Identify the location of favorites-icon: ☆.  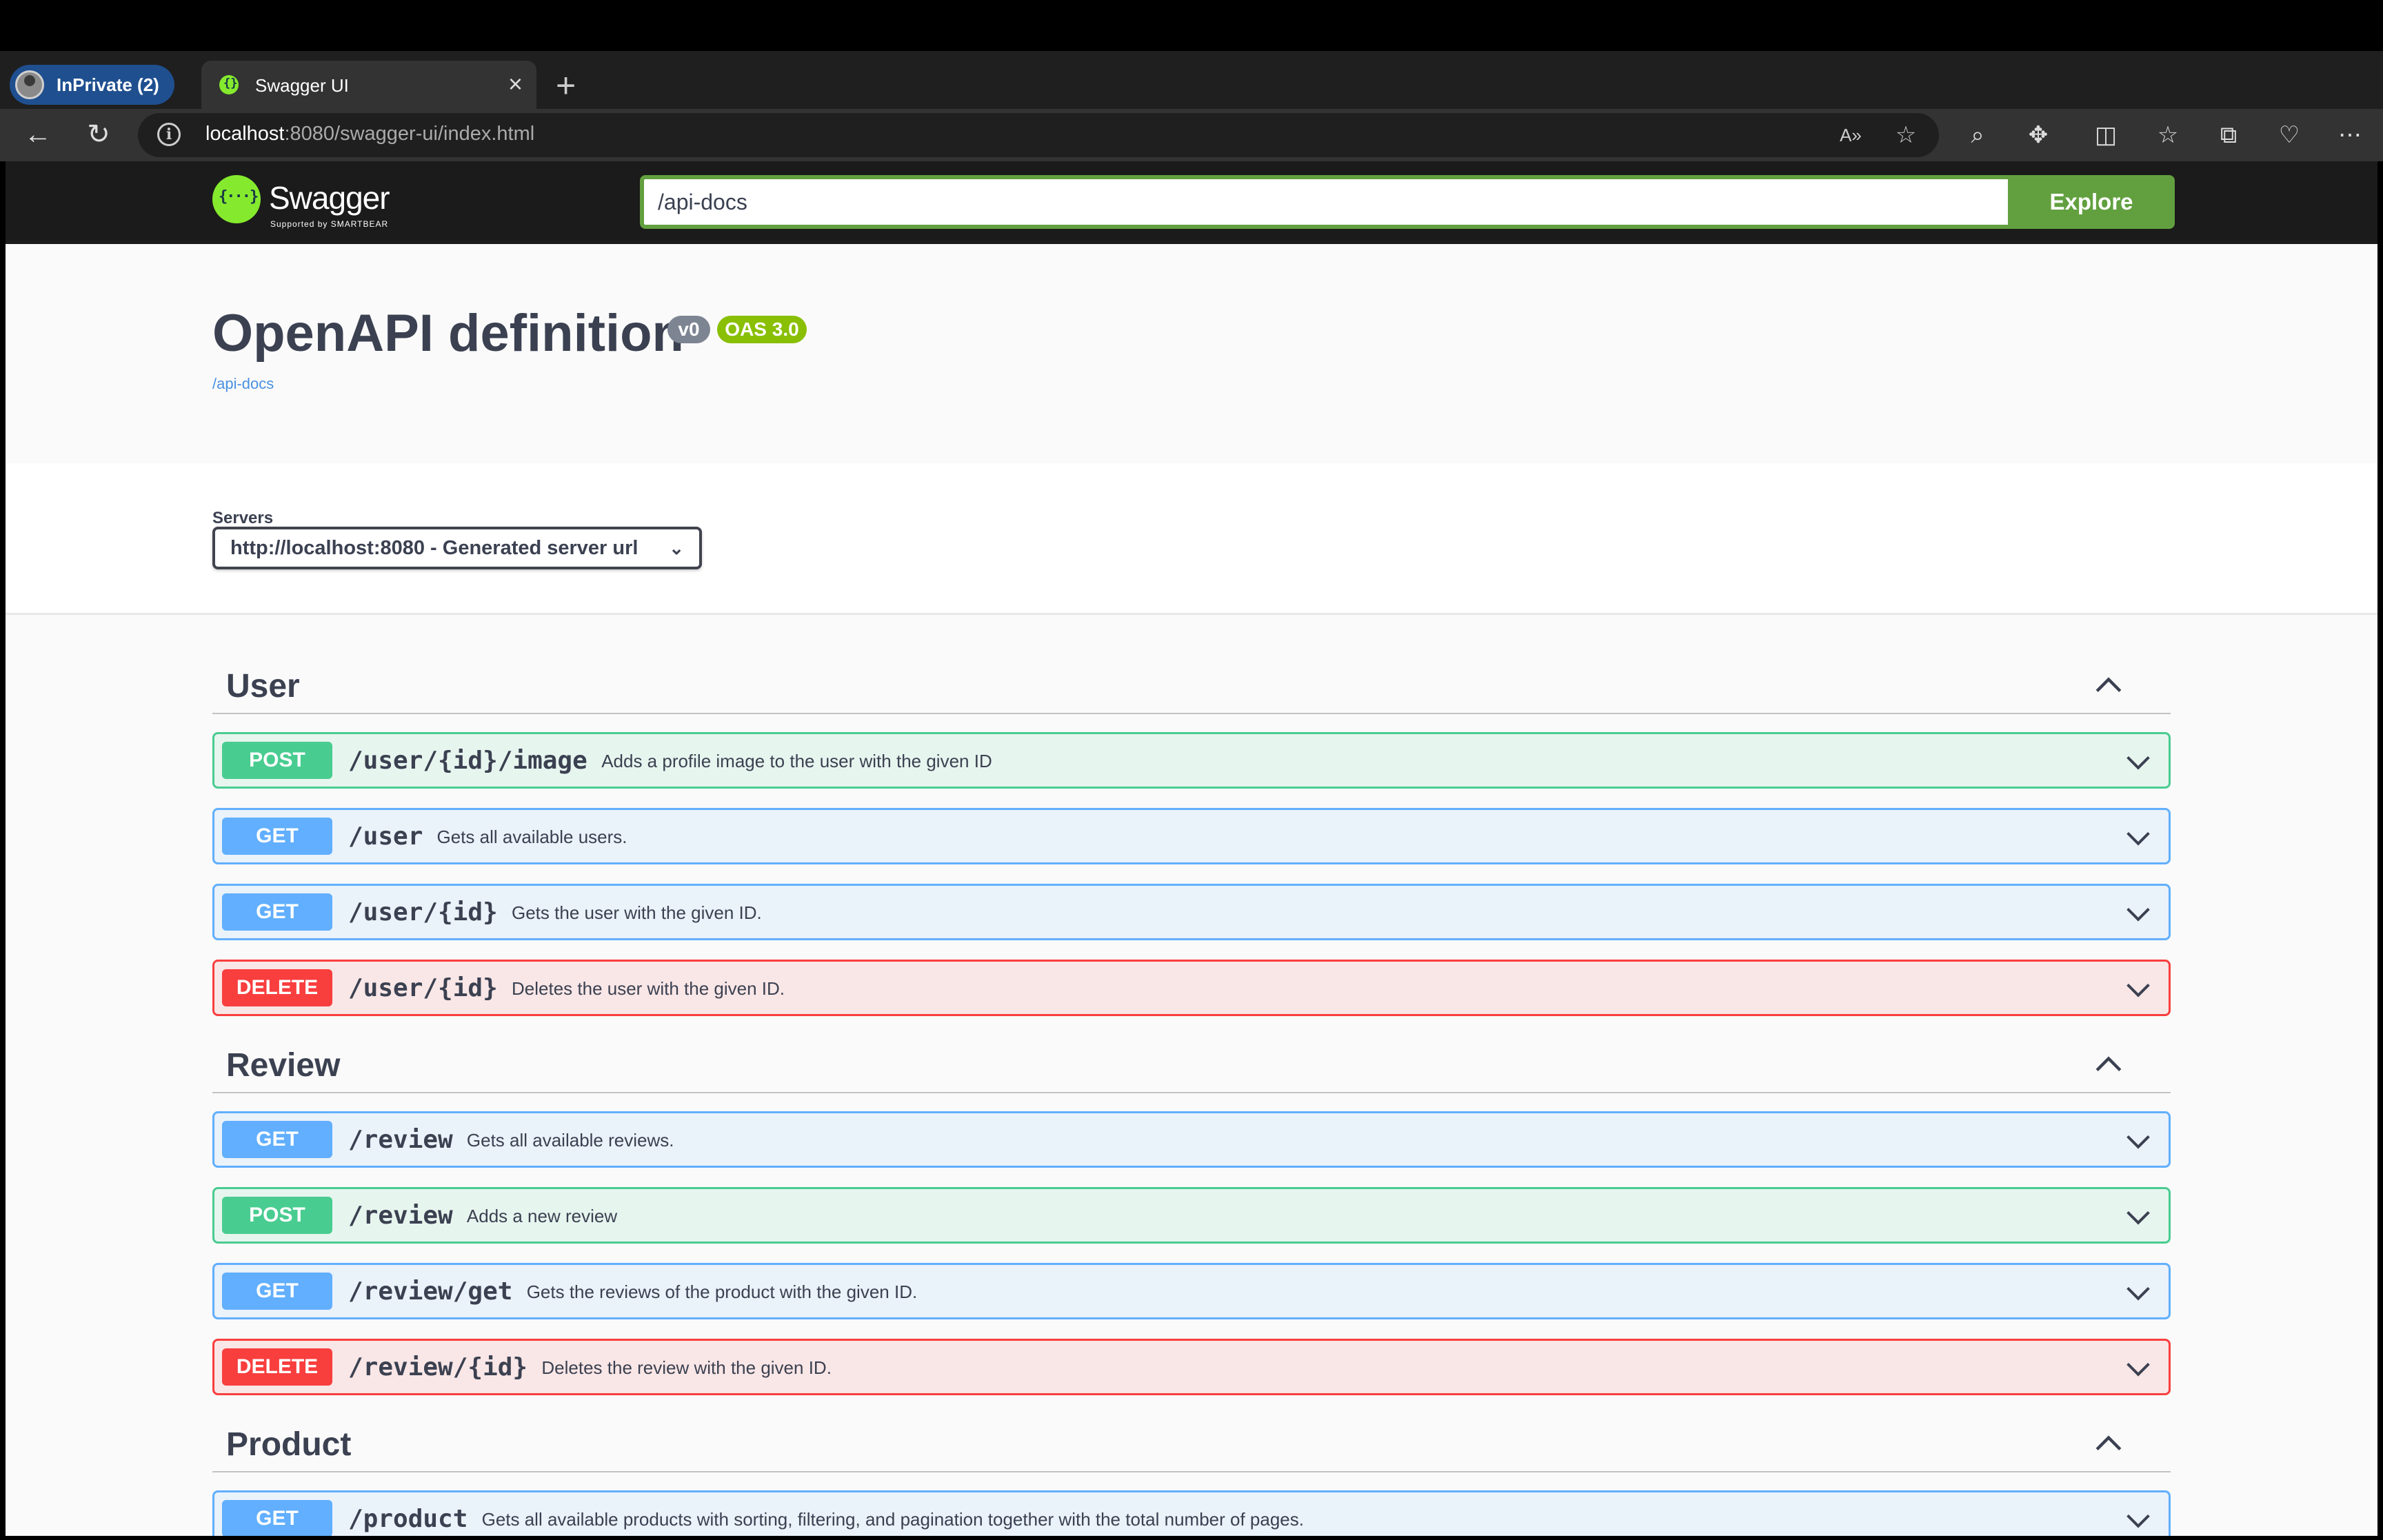
(2167, 136).